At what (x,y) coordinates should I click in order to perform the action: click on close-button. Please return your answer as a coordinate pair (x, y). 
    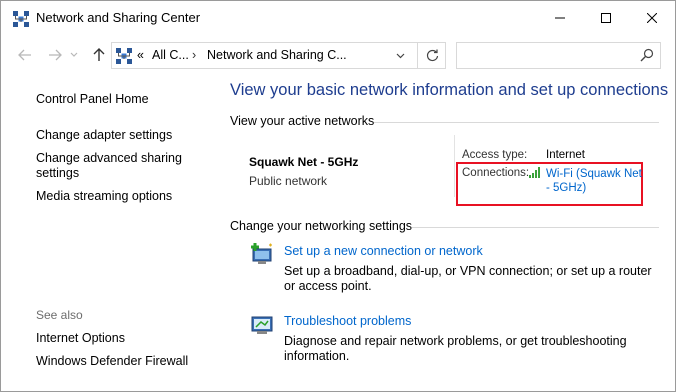
    Looking at the image, I should click on (652, 18).